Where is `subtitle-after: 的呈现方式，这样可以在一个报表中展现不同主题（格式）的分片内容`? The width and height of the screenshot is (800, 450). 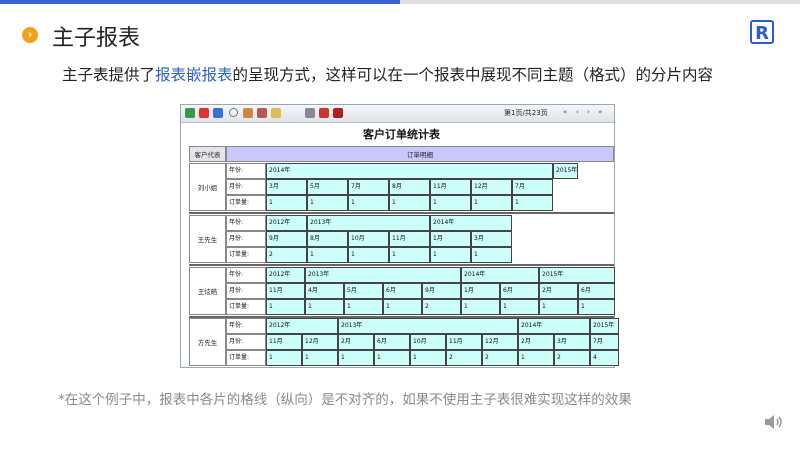
subtitle-after: 的呈现方式，这样可以在一个报表中展现不同主题（格式）的分片内容 is located at coordinates (473, 75).